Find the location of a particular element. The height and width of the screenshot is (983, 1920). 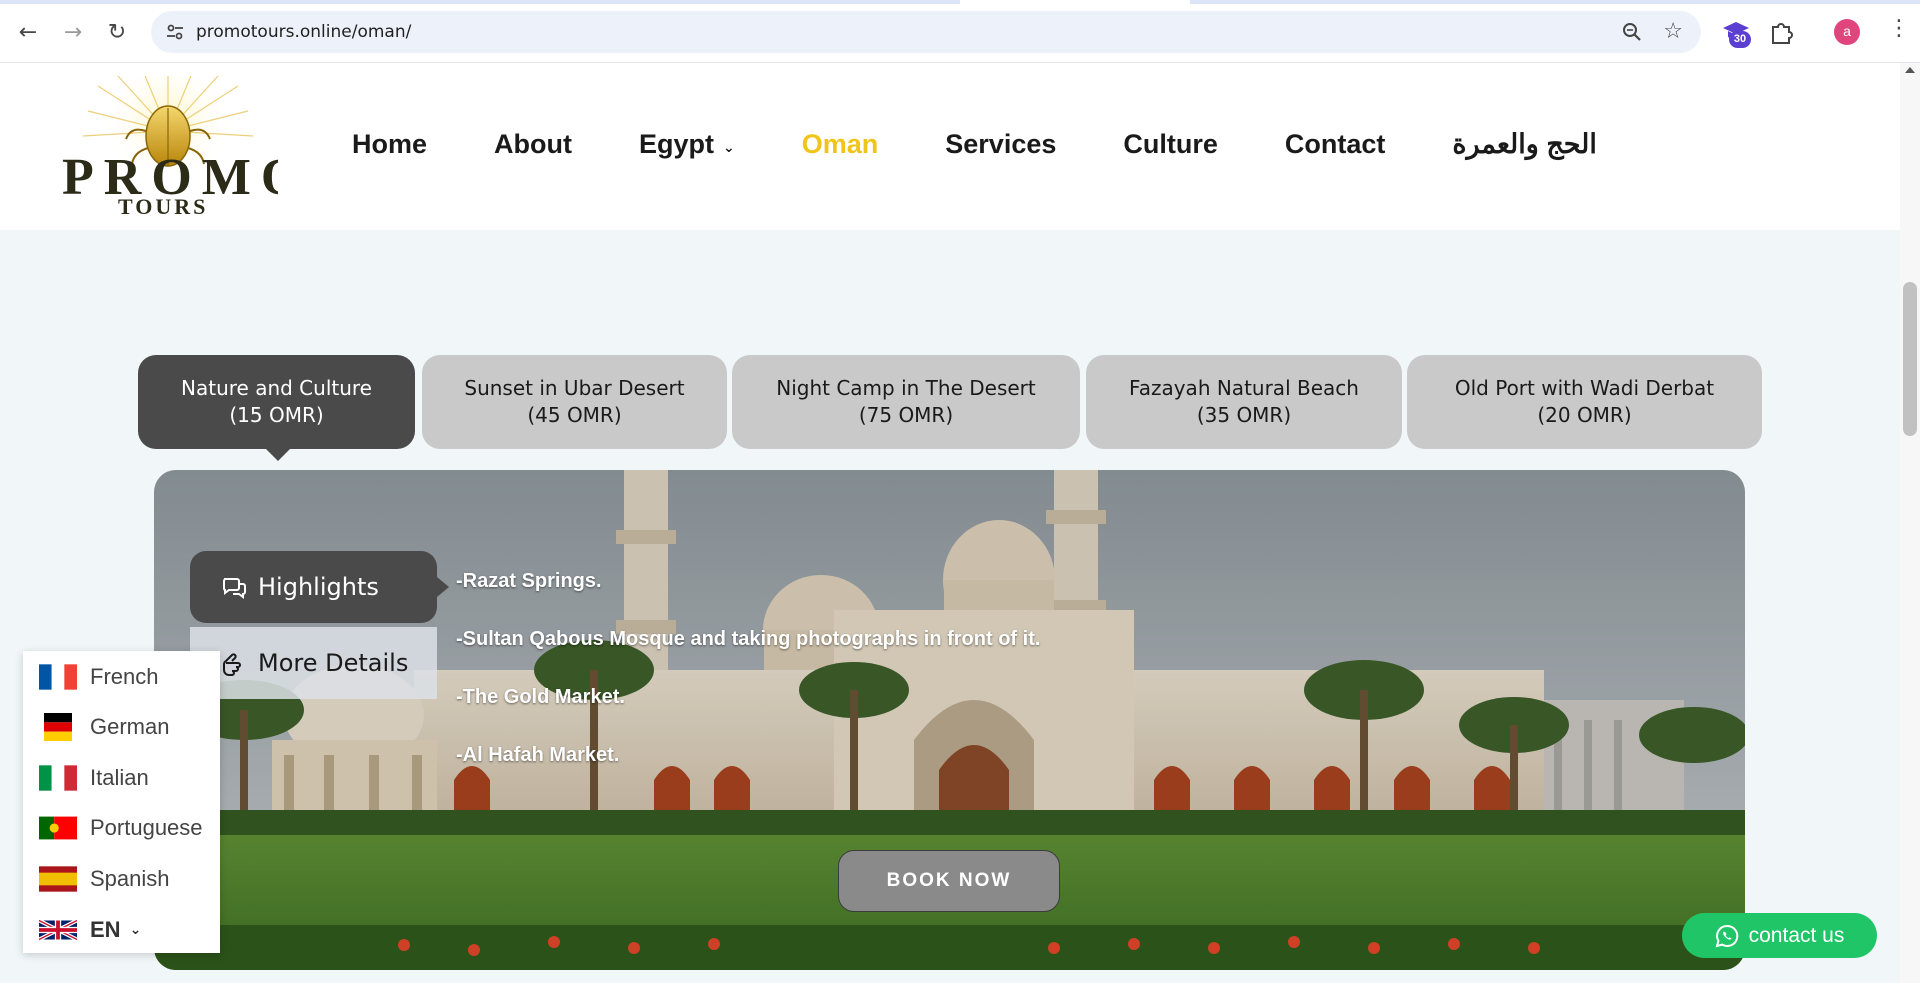

logo-text-bottom: TOURS is located at coordinates (163, 206).